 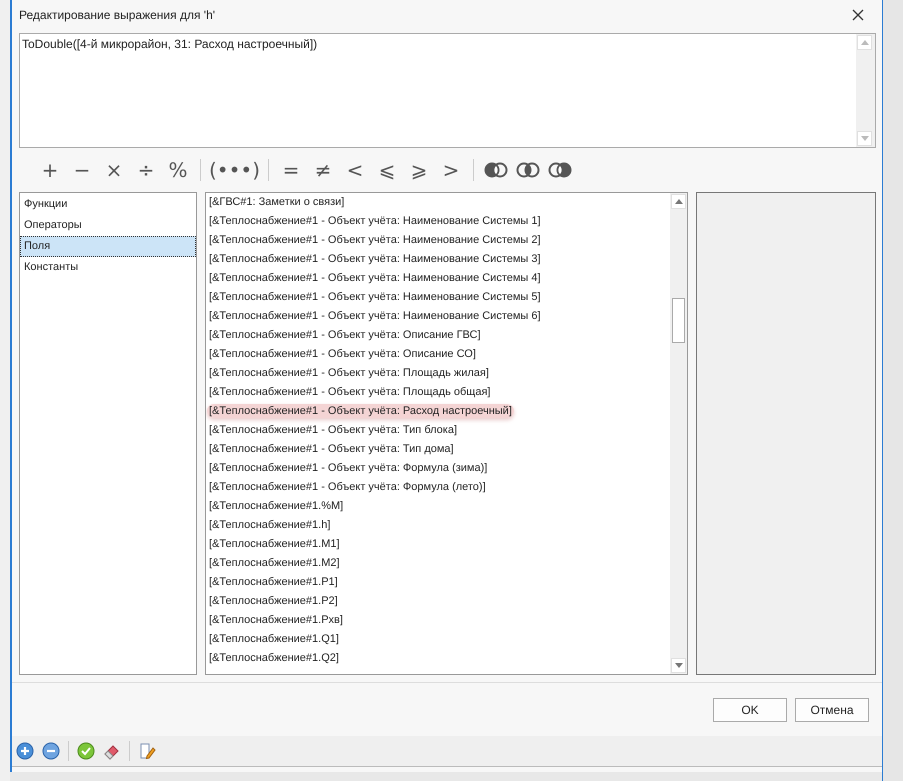 What do you see at coordinates (360, 411) in the screenshot?
I see `field-item: [&Теплоснабжение#1 - Объект учёта: Расход настроечный]` at bounding box center [360, 411].